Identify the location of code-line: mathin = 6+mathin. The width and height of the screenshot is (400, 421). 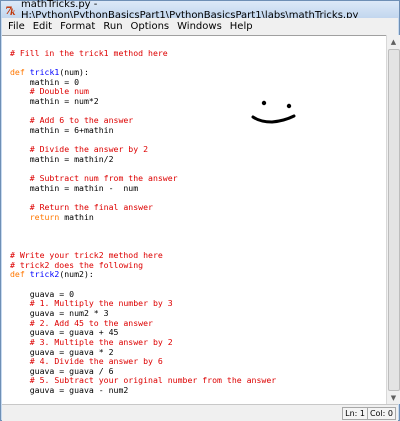
(143, 130).